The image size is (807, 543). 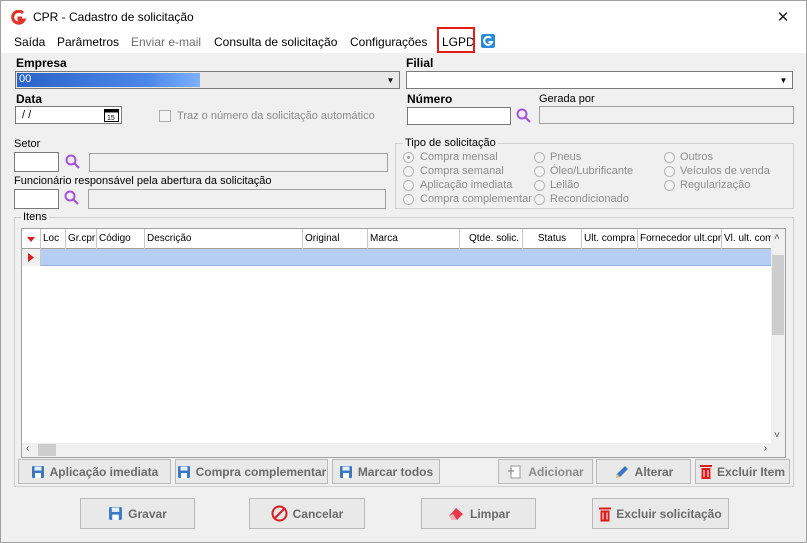 What do you see at coordinates (765, 448) in the screenshot?
I see `scroll-right-icon: ›` at bounding box center [765, 448].